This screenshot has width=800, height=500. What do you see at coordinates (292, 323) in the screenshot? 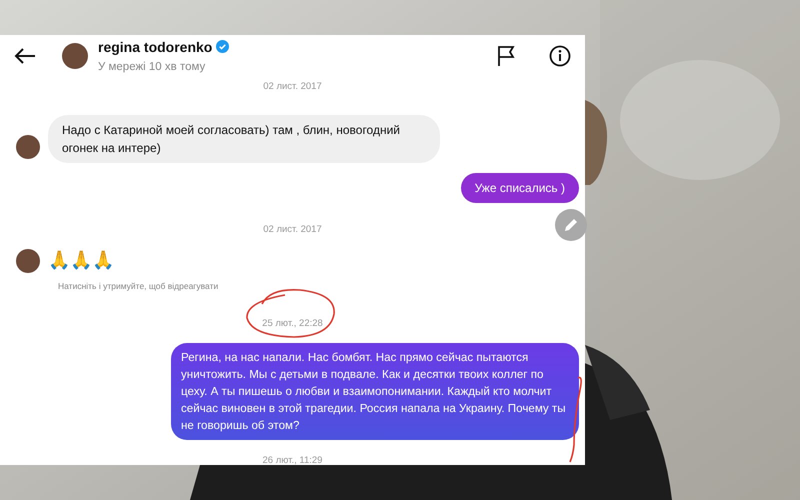
I see `date-separator: 25 лют., 22:28` at bounding box center [292, 323].